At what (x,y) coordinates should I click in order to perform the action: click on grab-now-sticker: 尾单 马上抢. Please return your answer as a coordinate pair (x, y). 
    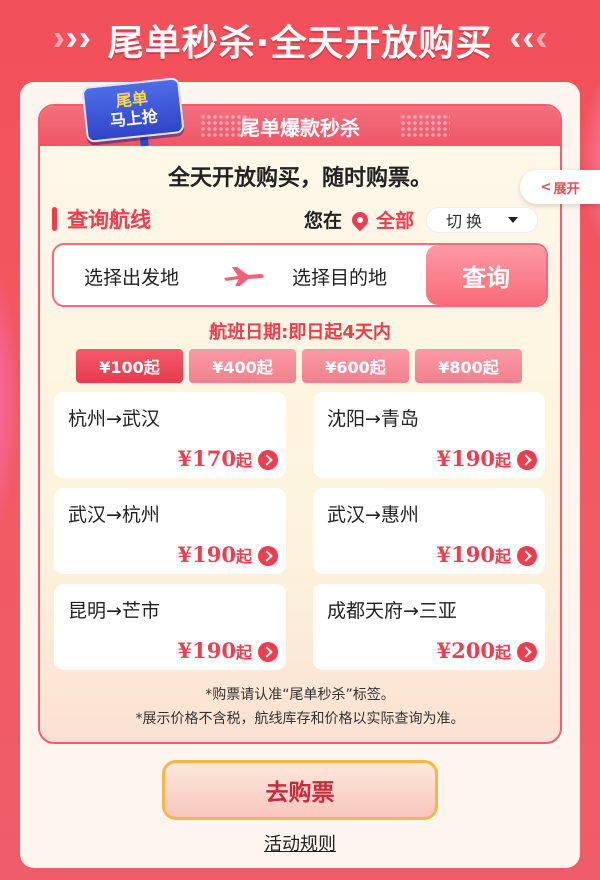
    Looking at the image, I should click on (133, 110).